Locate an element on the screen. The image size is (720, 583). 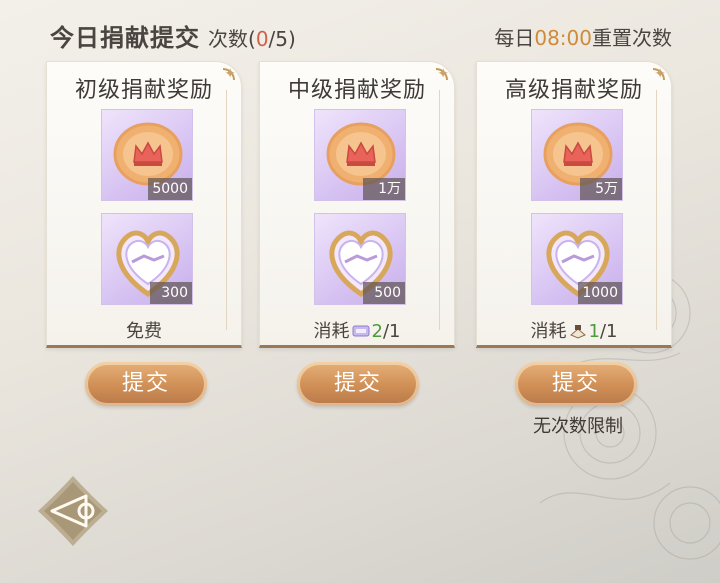
no-limit-note: 无次数限制 is located at coordinates (578, 426).